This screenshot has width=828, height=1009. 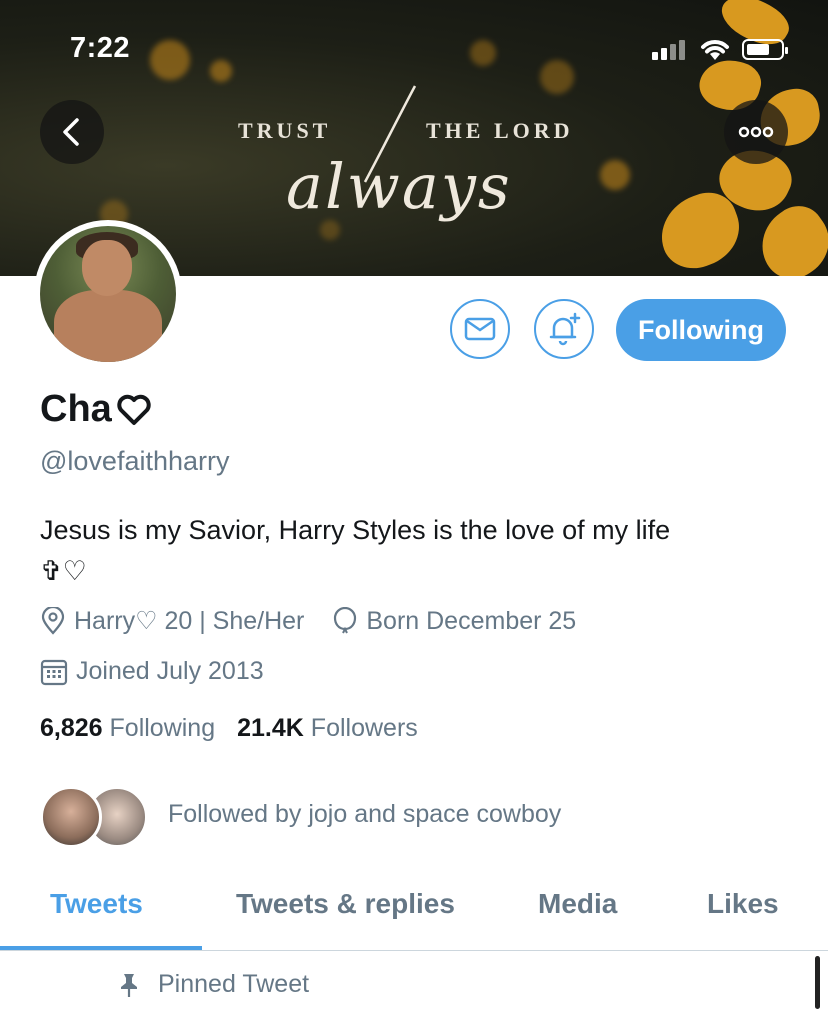 What do you see at coordinates (765, 49) in the screenshot?
I see `battery-icon` at bounding box center [765, 49].